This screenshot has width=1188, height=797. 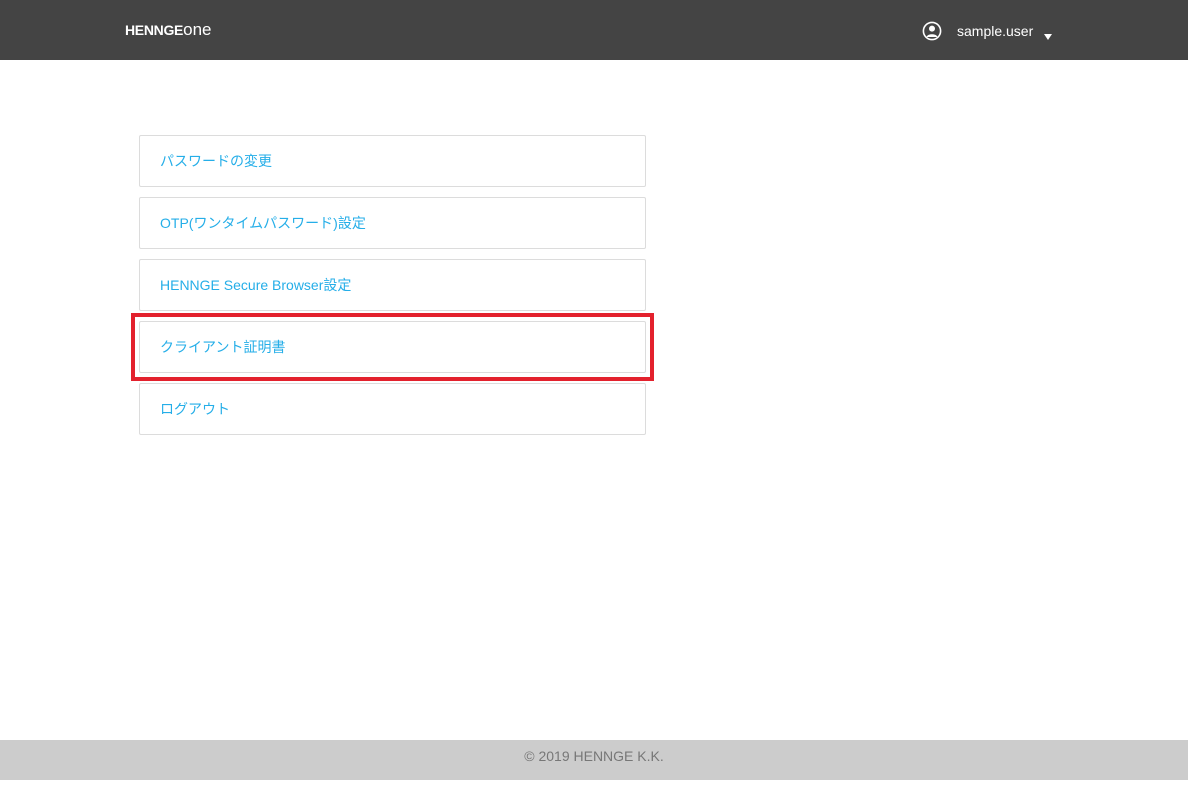 What do you see at coordinates (1048, 33) in the screenshot?
I see `caret-down-icon` at bounding box center [1048, 33].